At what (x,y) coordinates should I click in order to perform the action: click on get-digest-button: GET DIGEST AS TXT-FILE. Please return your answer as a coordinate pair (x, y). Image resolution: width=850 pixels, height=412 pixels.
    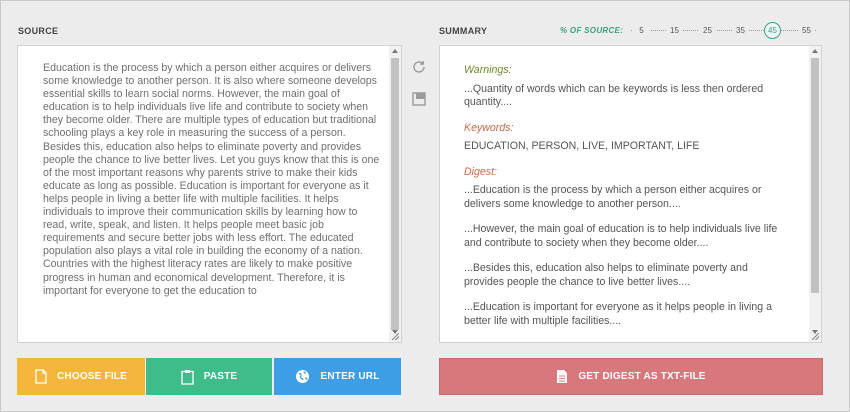
    Looking at the image, I should click on (631, 376).